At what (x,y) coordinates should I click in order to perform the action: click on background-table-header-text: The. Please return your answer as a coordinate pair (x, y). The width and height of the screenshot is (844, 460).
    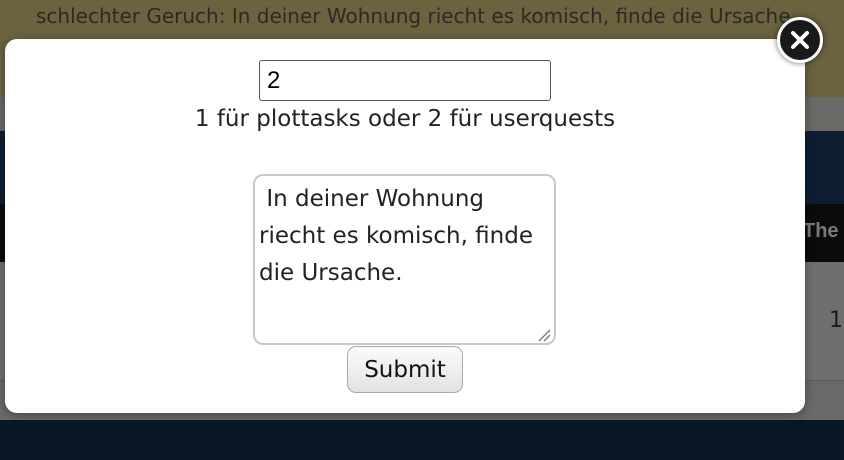
    Looking at the image, I should click on (821, 231).